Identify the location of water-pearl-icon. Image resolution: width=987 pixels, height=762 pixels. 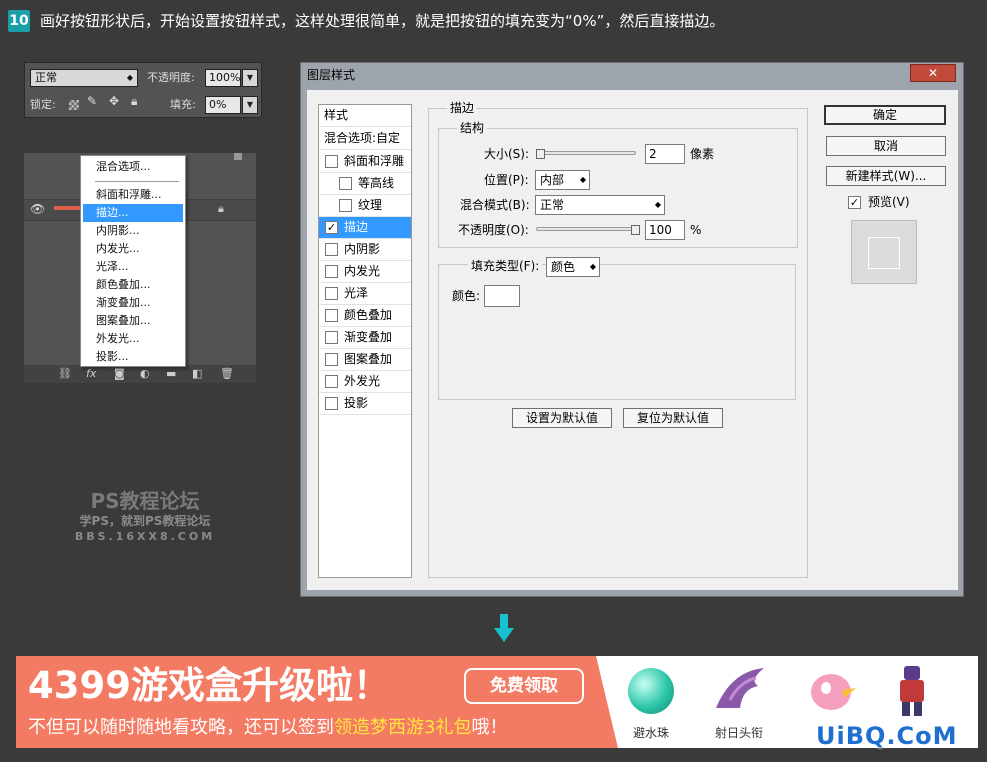
(651, 691).